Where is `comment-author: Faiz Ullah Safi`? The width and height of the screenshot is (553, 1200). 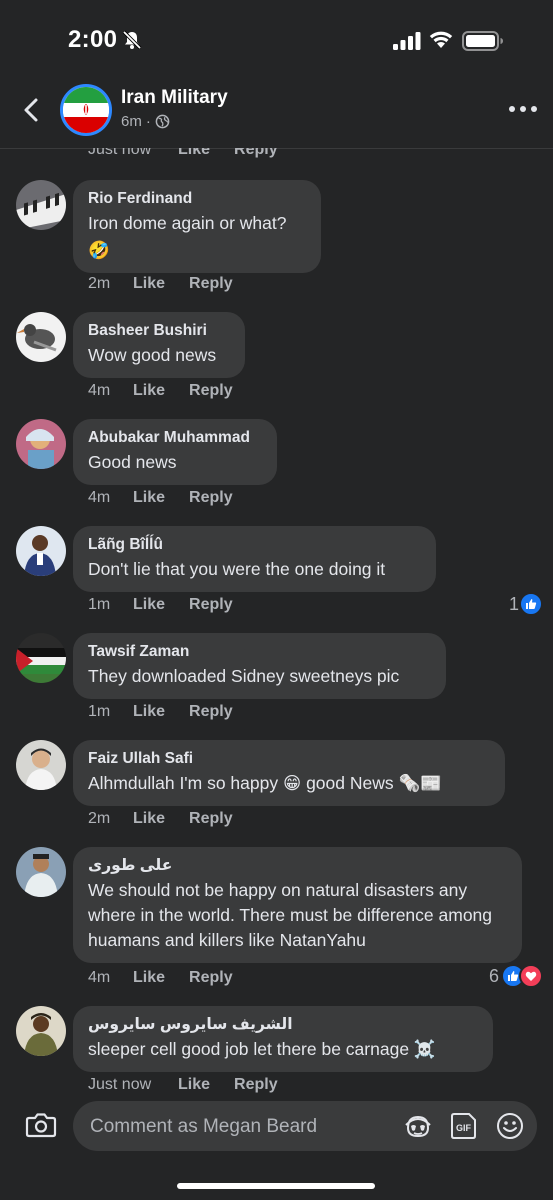
comment-author: Faiz Ullah Safi is located at coordinates (289, 759).